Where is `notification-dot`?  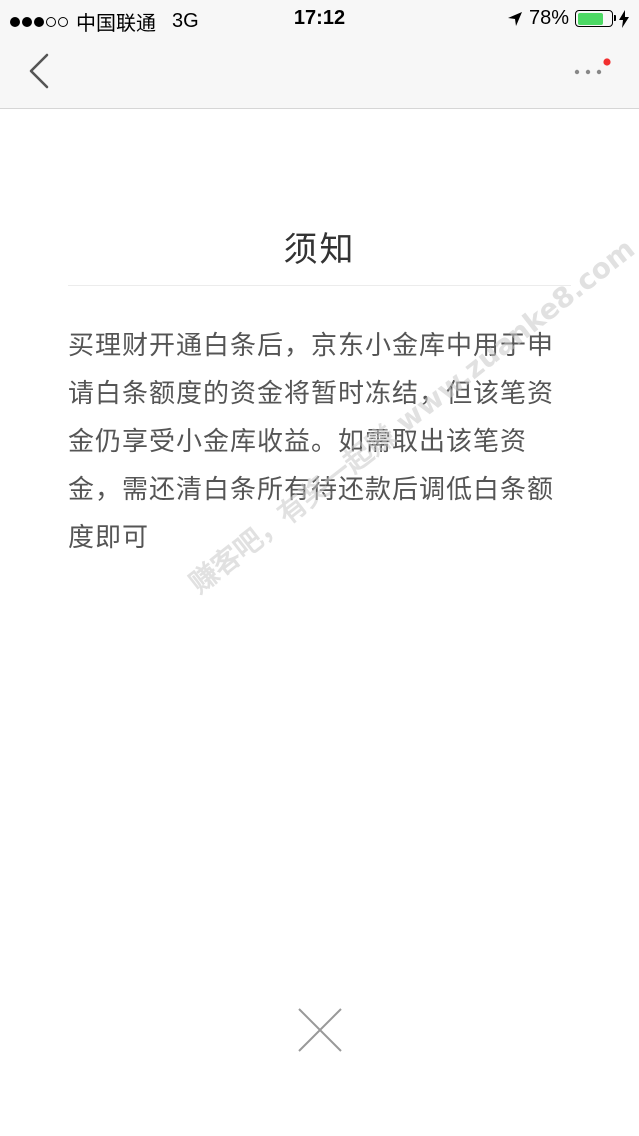 notification-dot is located at coordinates (607, 62).